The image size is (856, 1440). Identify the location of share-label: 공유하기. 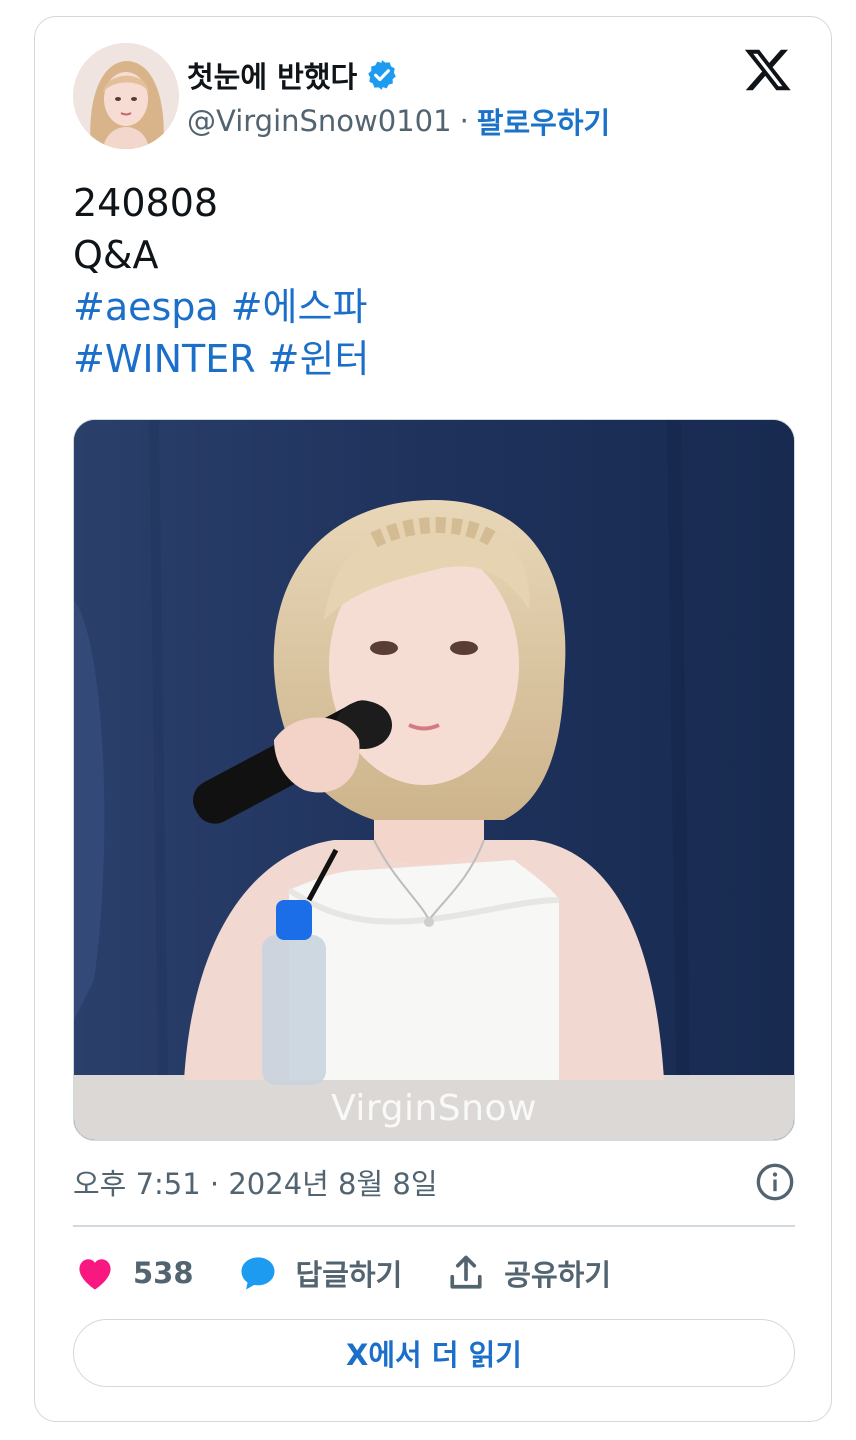
(558, 1275).